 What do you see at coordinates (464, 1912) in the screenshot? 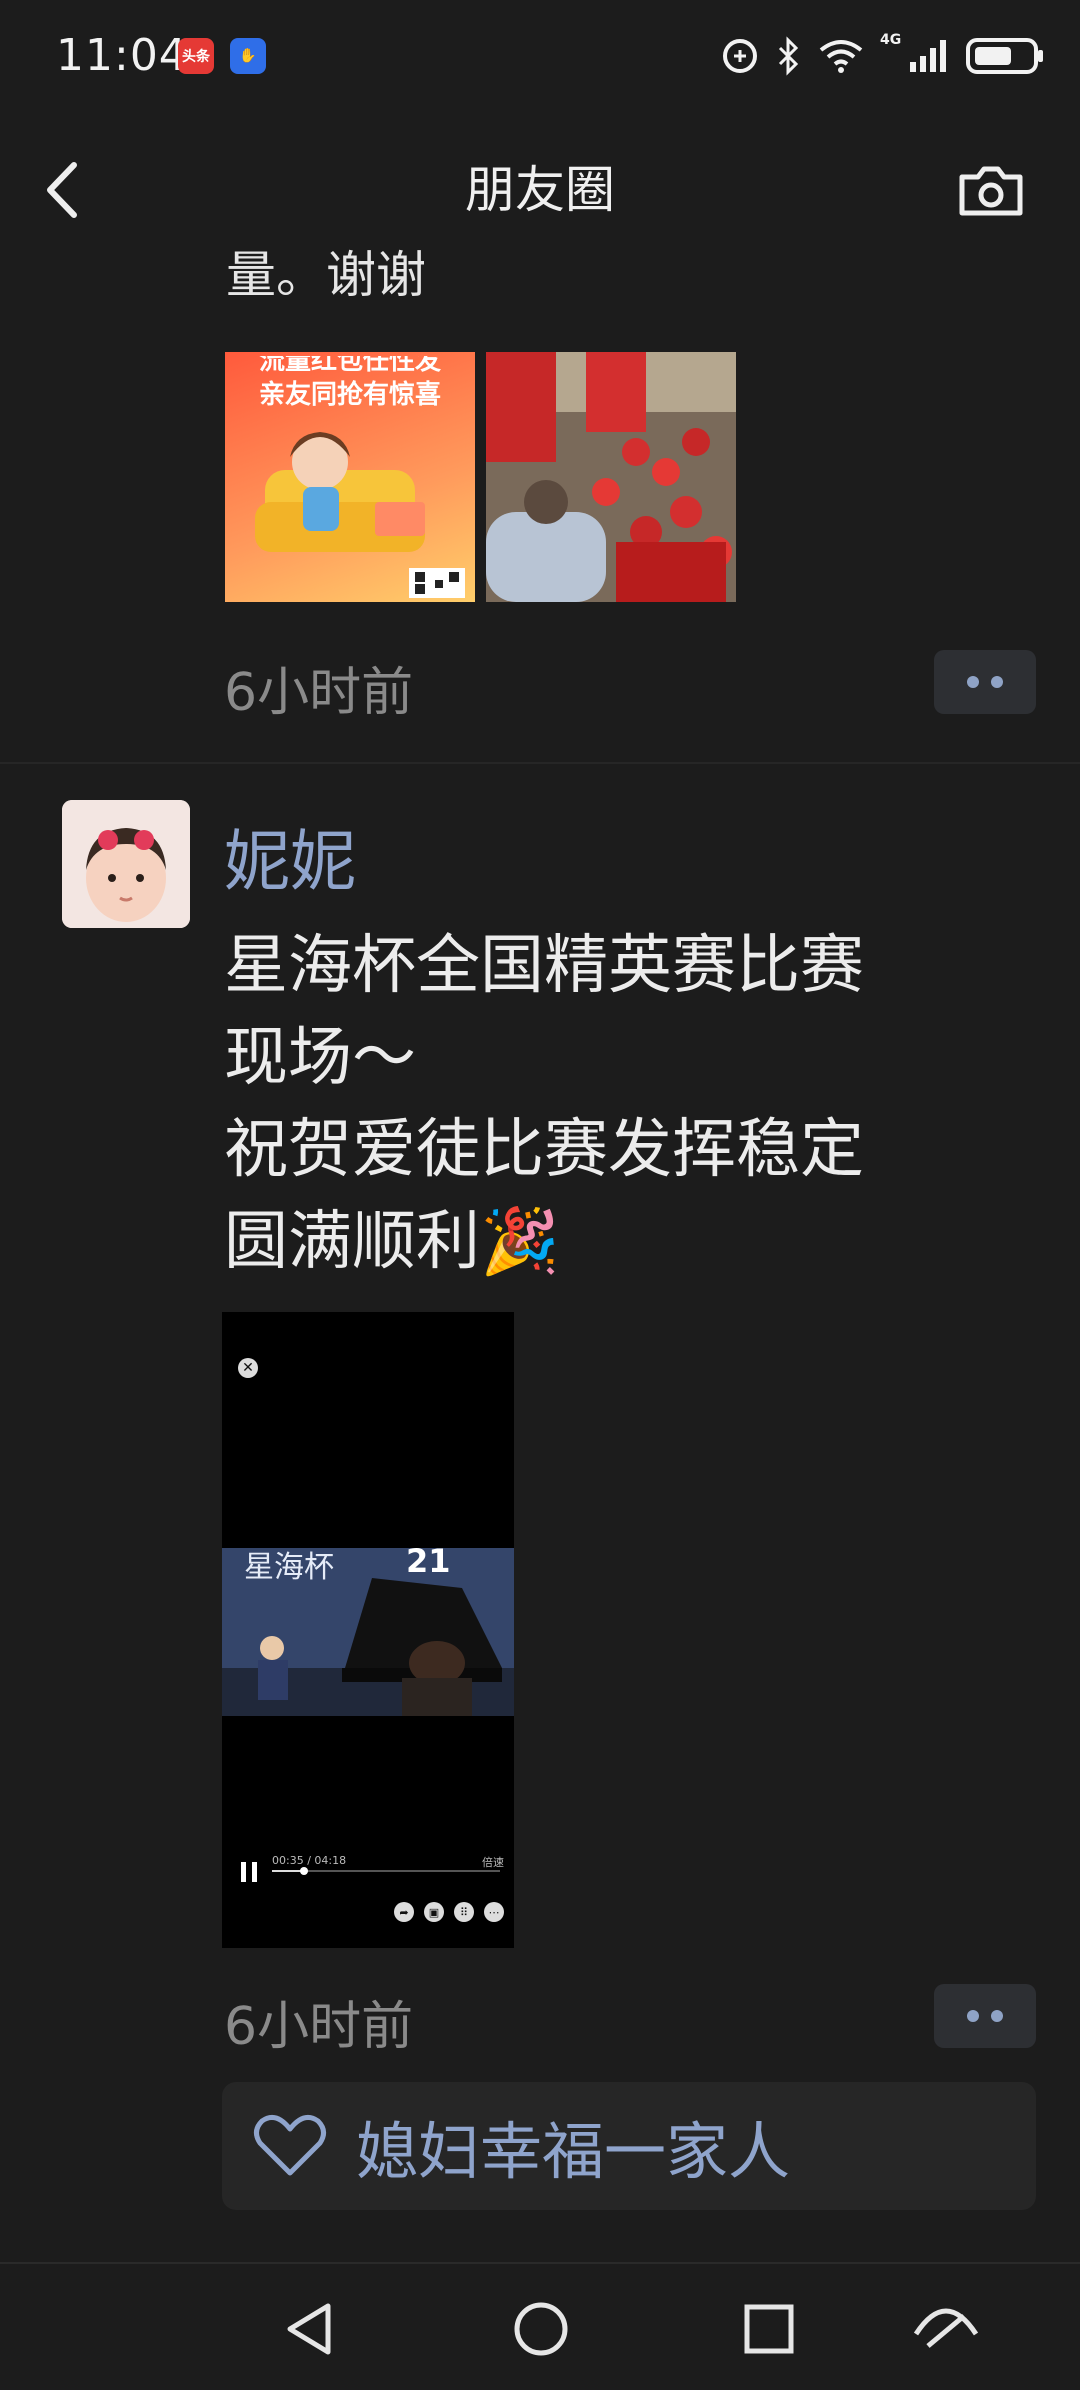
I see `grid-icon: ⠿` at bounding box center [464, 1912].